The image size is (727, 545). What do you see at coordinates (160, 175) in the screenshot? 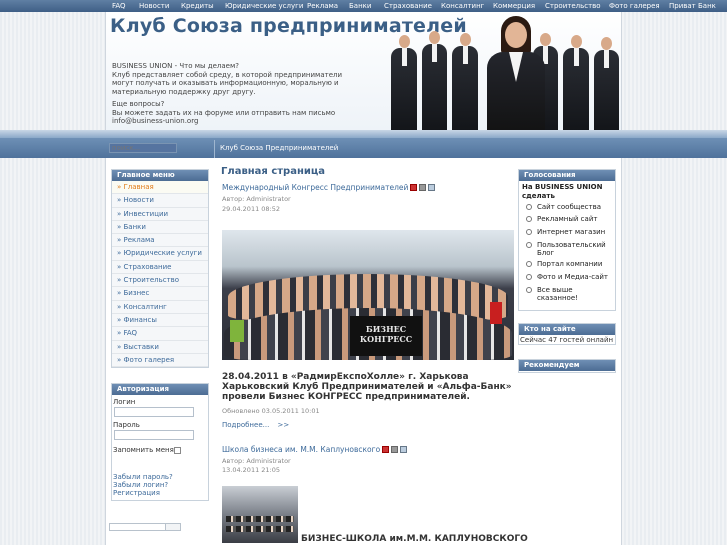
I see `main-menu-title: Главное меню` at bounding box center [160, 175].